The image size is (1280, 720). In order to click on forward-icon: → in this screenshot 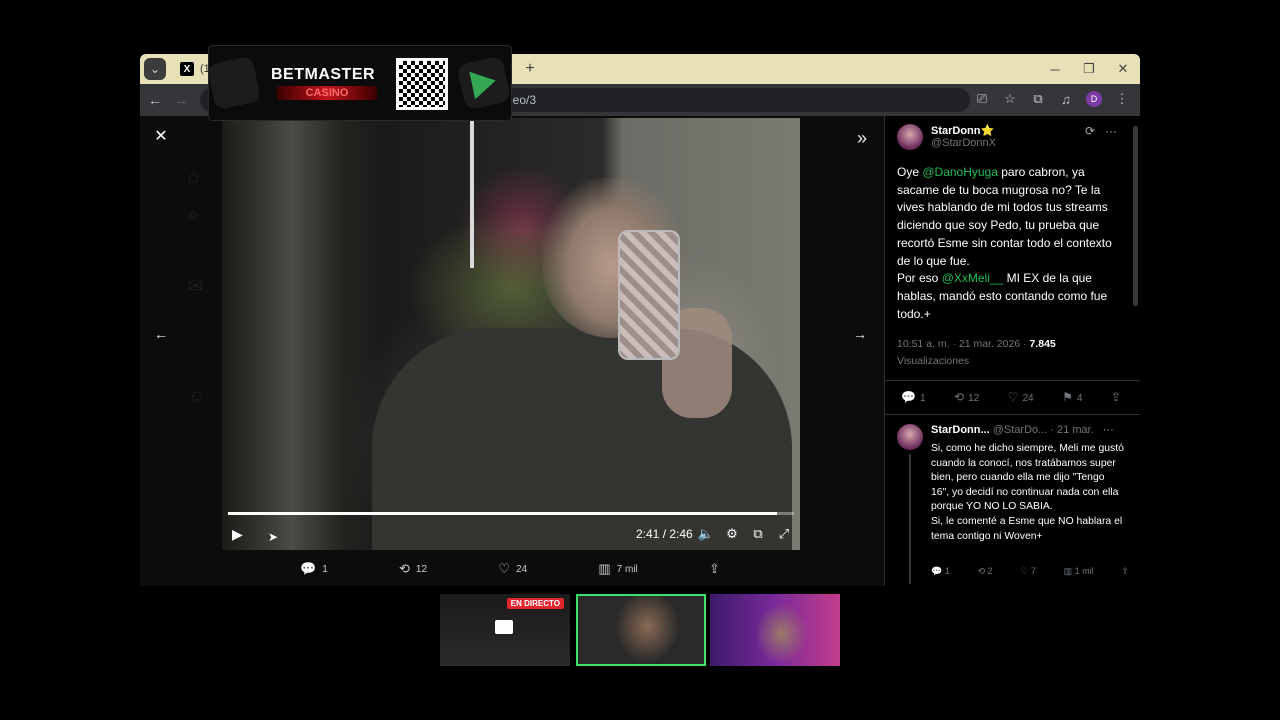, I will do `click(181, 100)`.